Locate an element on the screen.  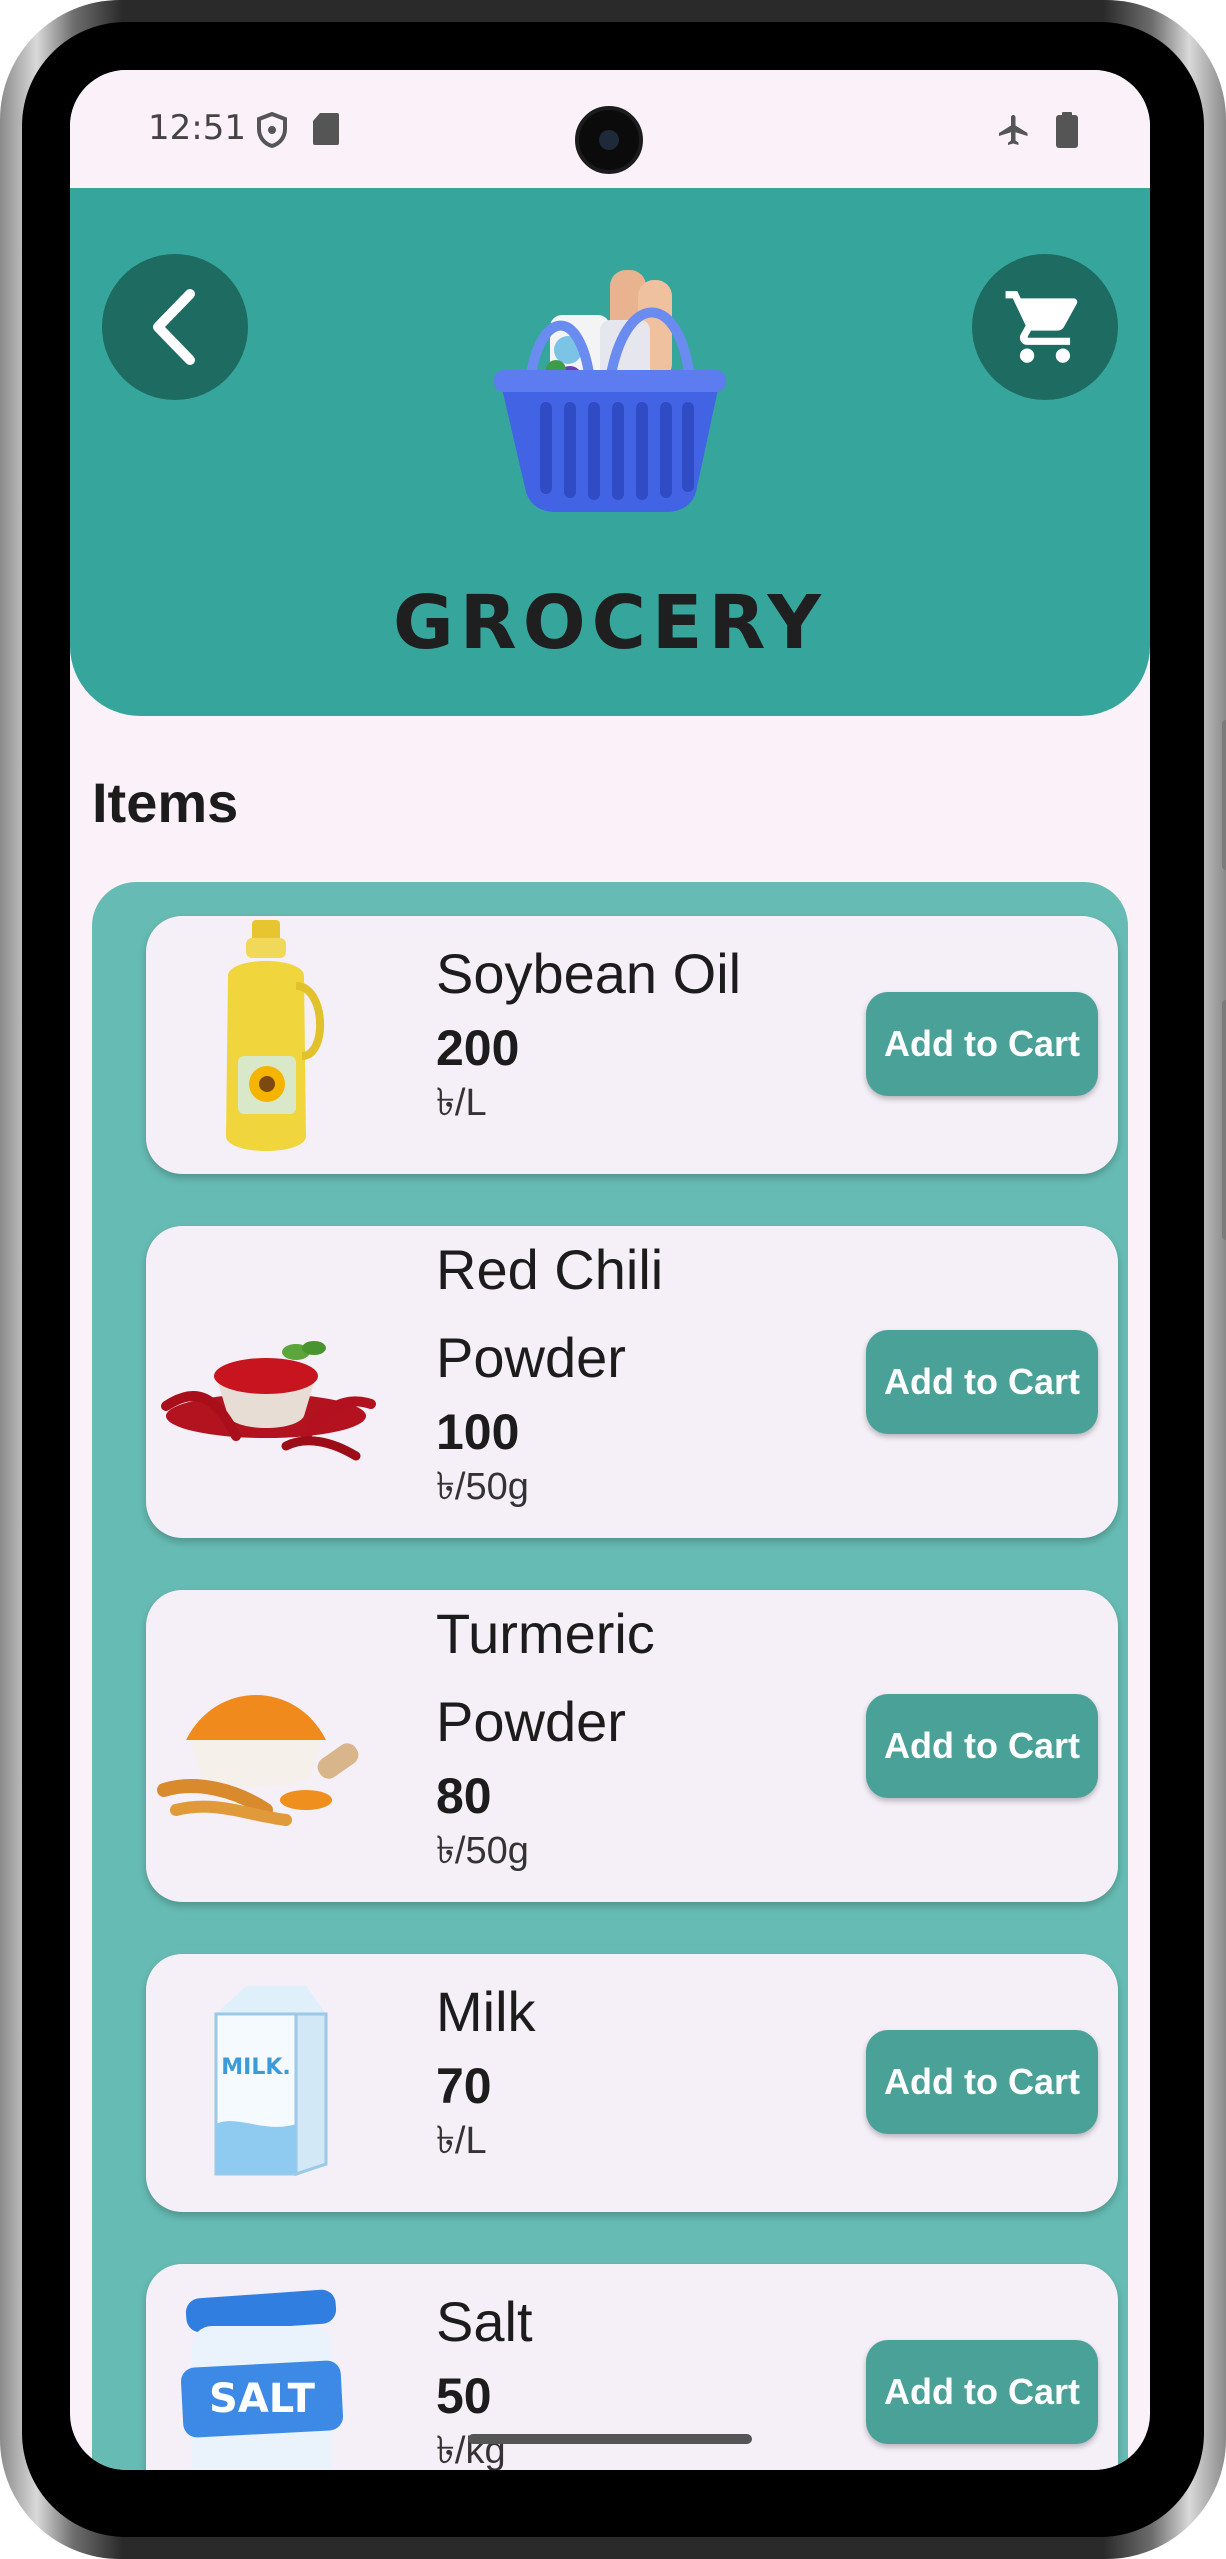
item-info: Red Chili Powder 100 ৳/50g is located at coordinates (646, 1369).